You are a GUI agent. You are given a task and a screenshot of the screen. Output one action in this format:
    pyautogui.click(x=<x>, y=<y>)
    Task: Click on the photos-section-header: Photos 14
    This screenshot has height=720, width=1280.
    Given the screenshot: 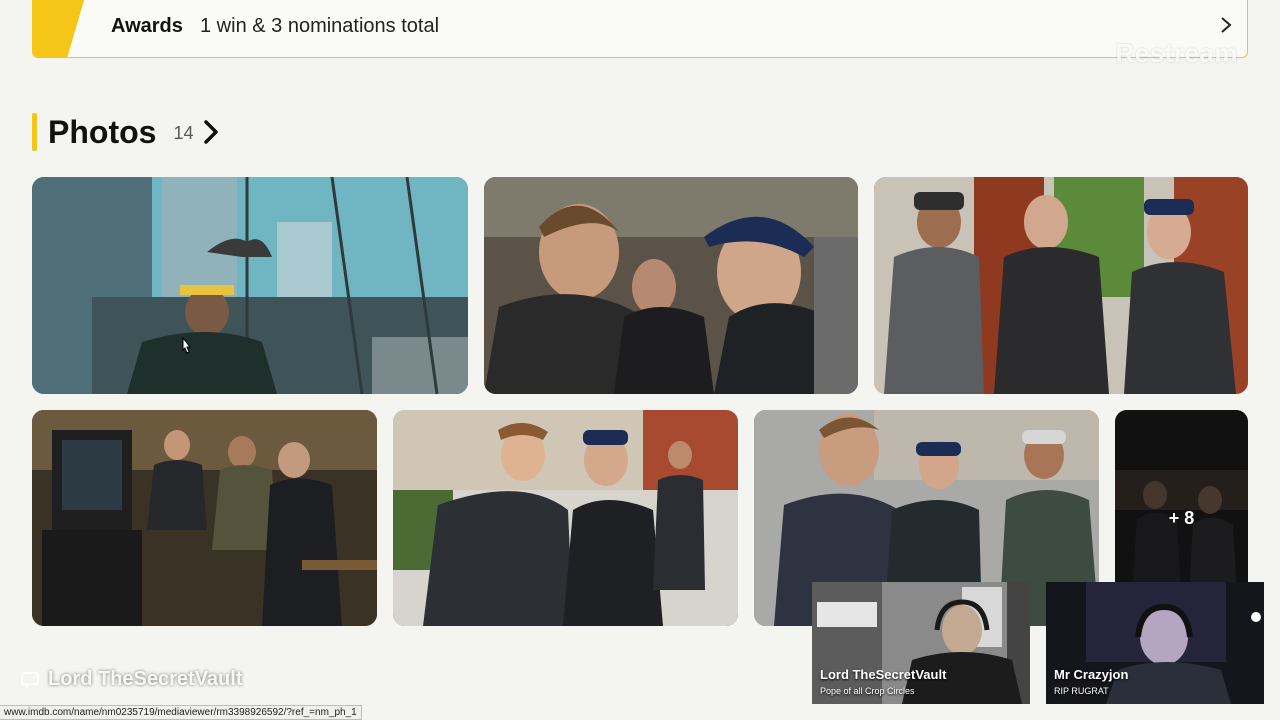 What is the action you would take?
    pyautogui.click(x=125, y=132)
    